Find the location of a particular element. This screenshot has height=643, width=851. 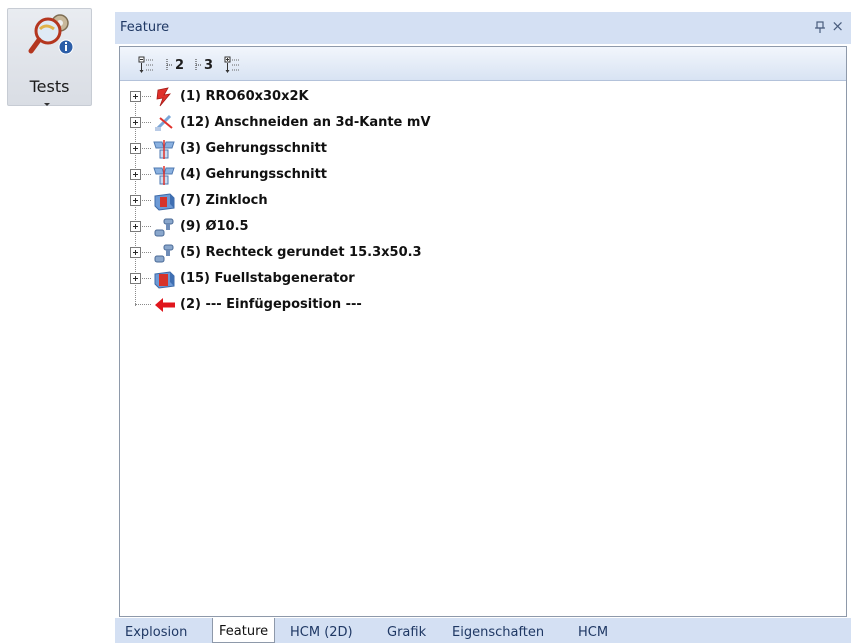

level-2-label: 2 is located at coordinates (180, 65).